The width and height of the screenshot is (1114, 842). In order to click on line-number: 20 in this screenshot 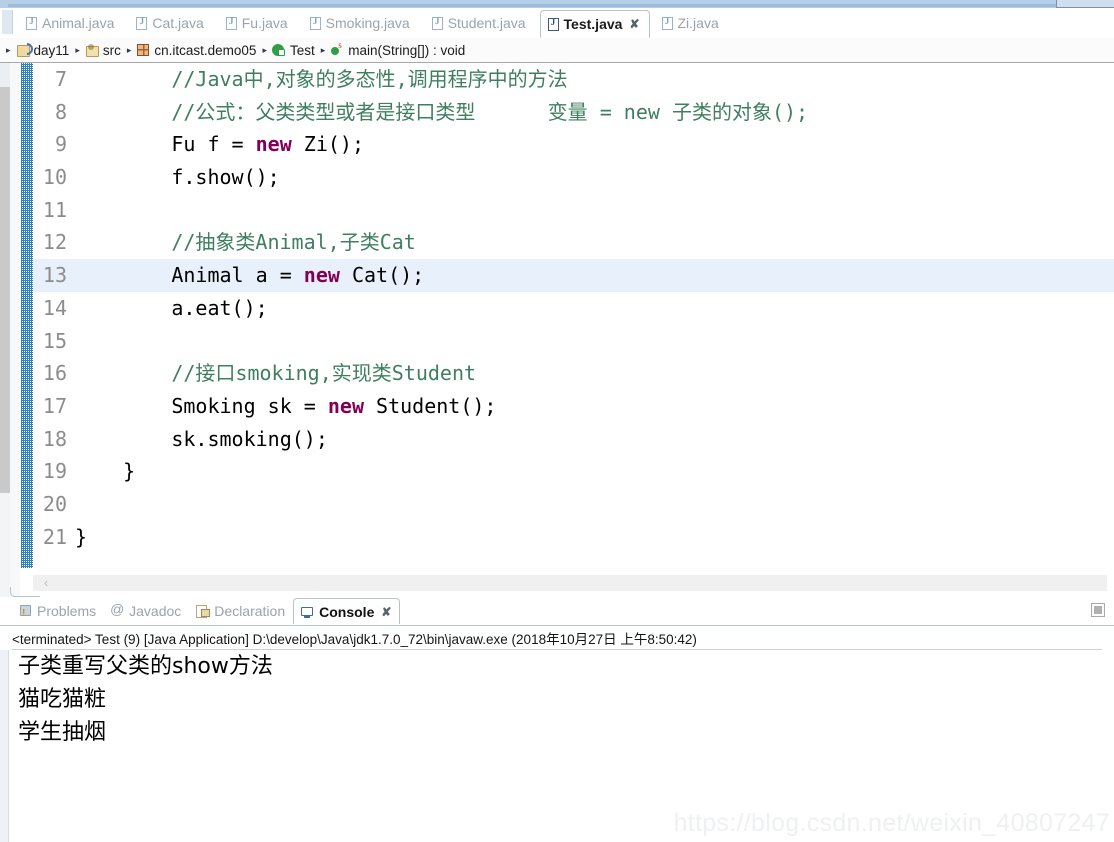, I will do `click(54, 503)`.